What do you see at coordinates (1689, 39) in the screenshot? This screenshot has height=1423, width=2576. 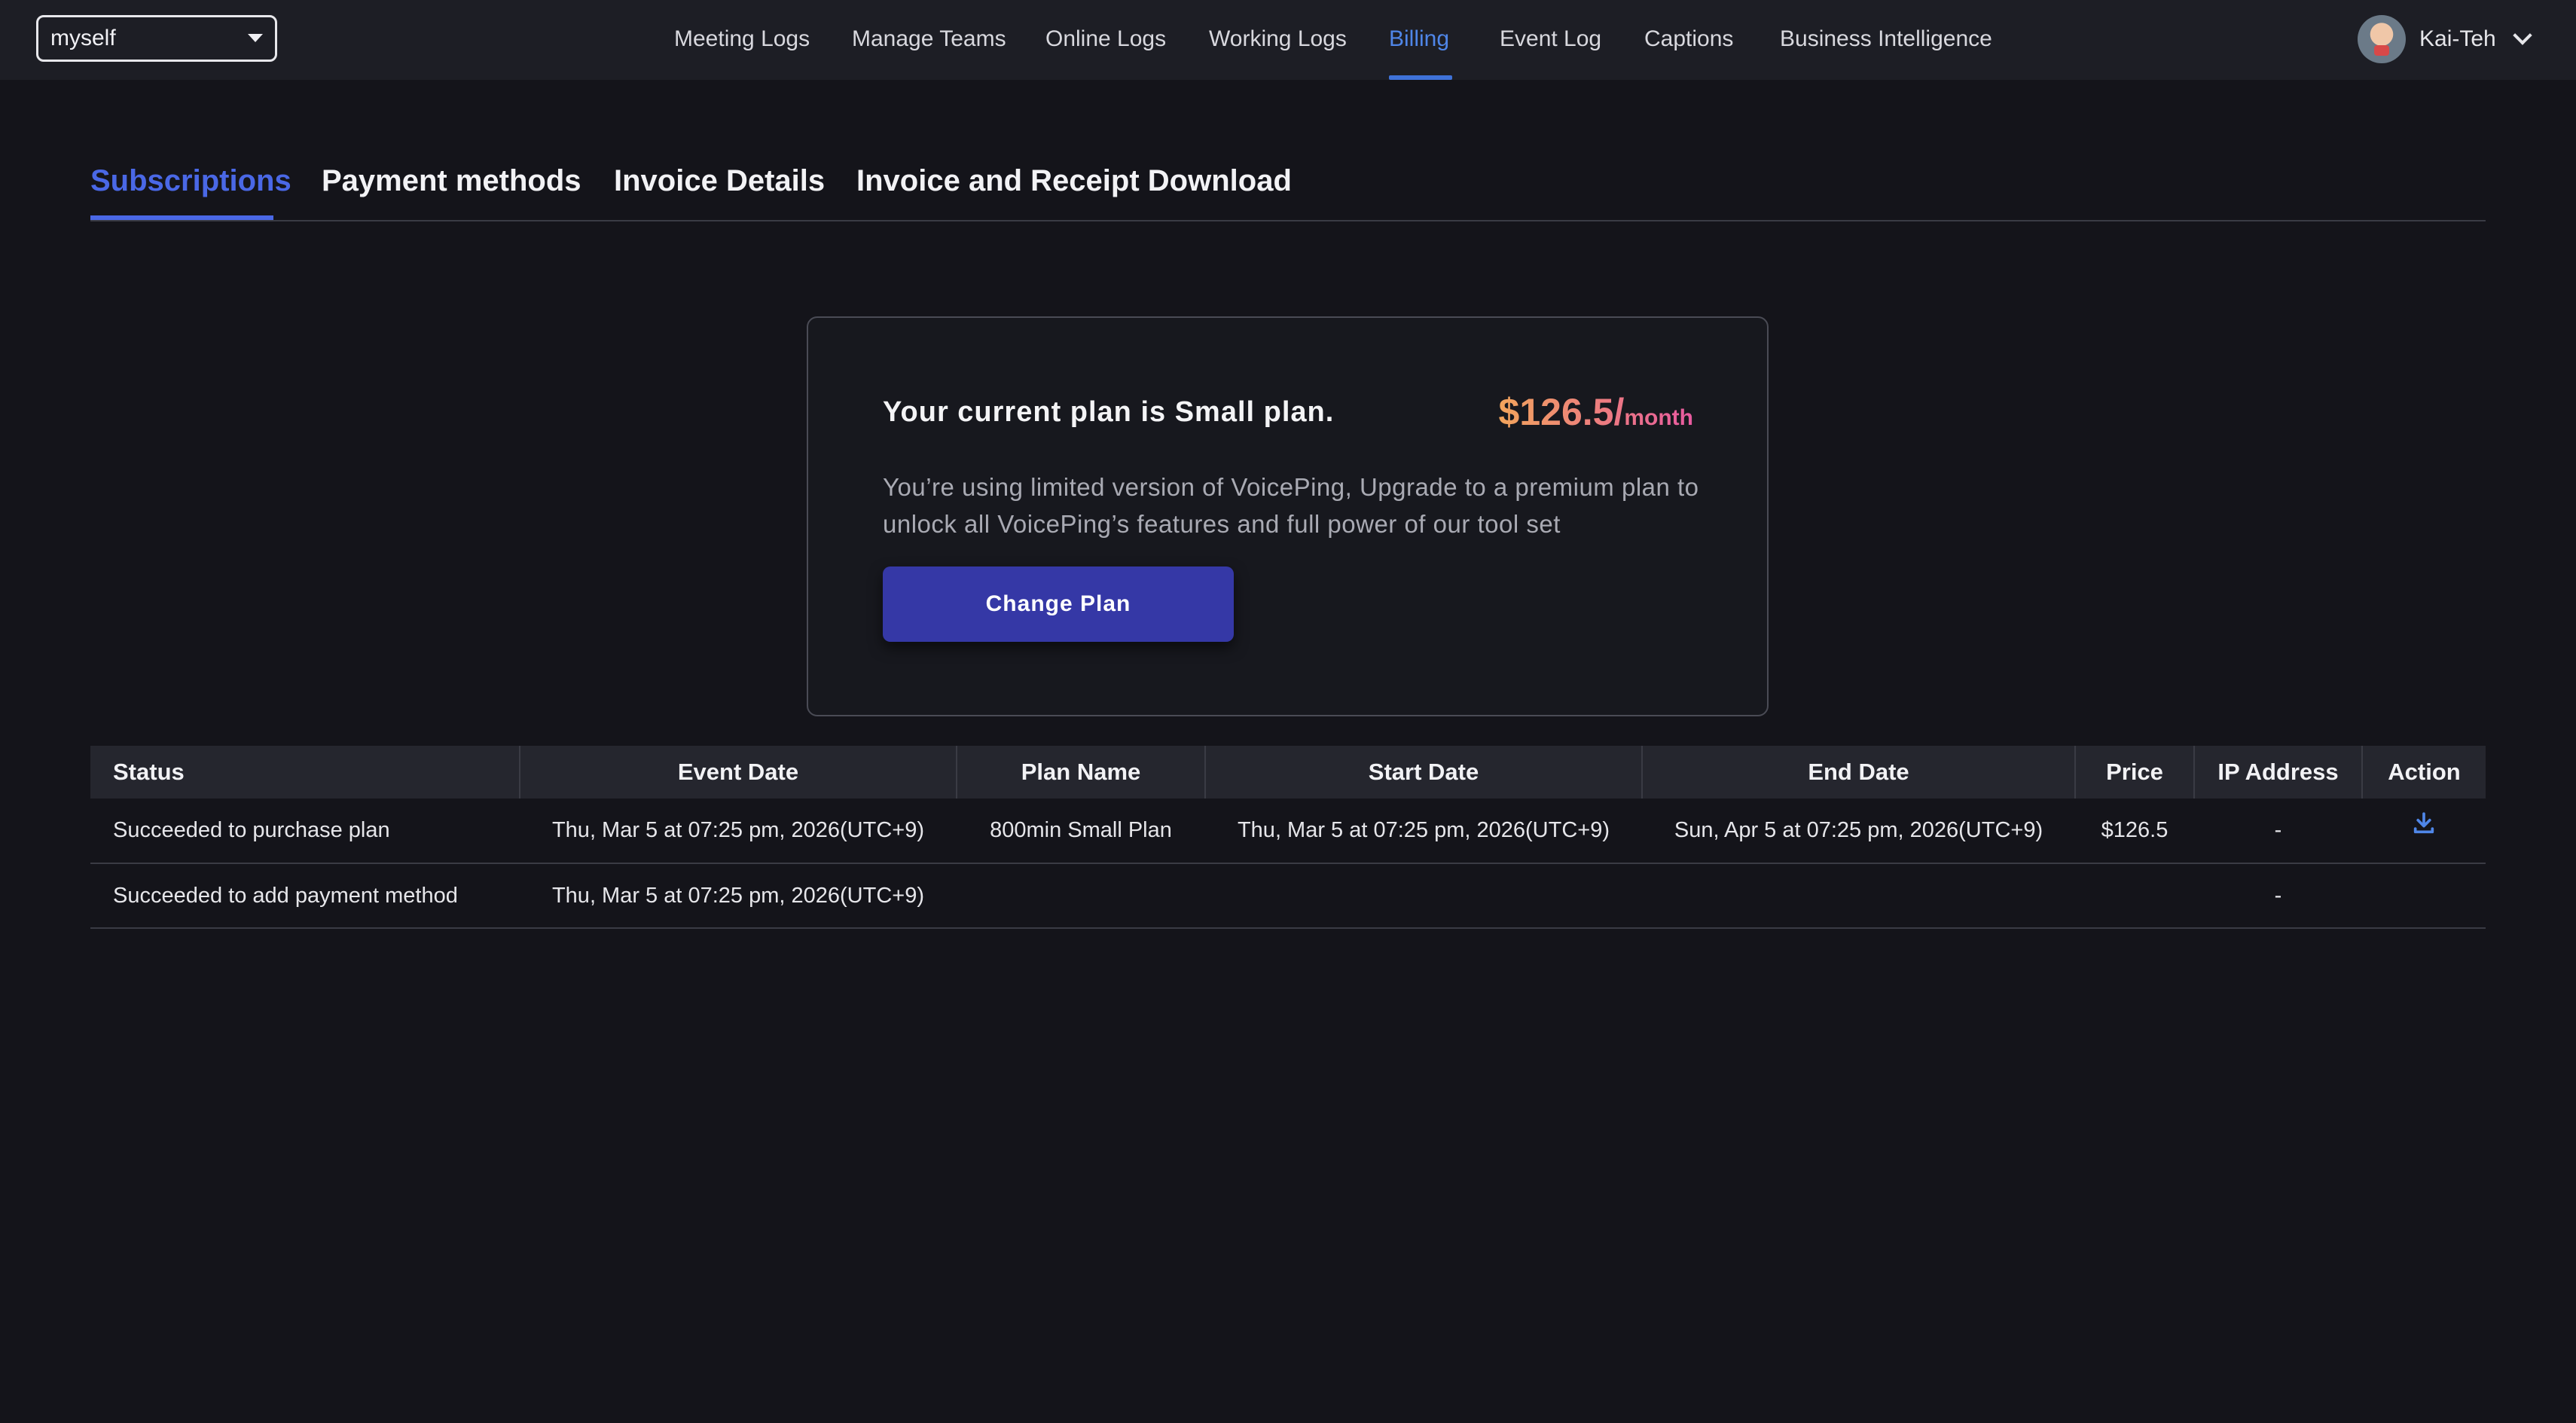 I see `nav-captions: Captions` at bounding box center [1689, 39].